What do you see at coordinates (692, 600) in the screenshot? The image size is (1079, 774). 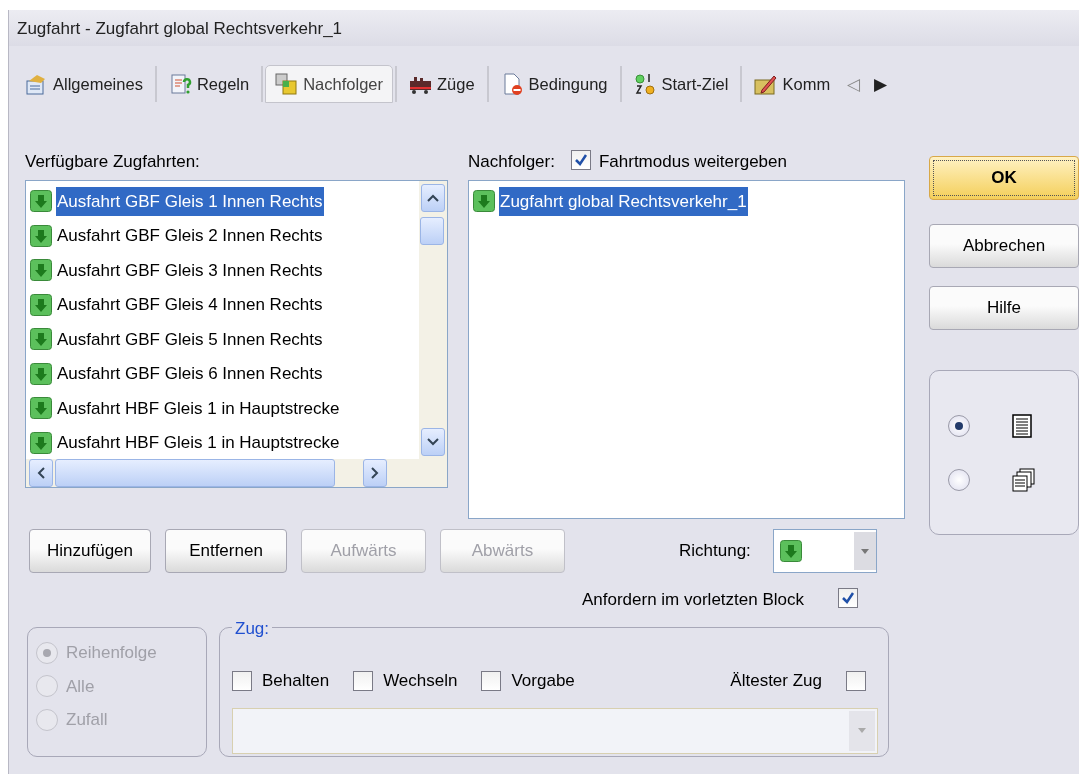 I see `checkbox-label: Anfordern im vorletzten Block` at bounding box center [692, 600].